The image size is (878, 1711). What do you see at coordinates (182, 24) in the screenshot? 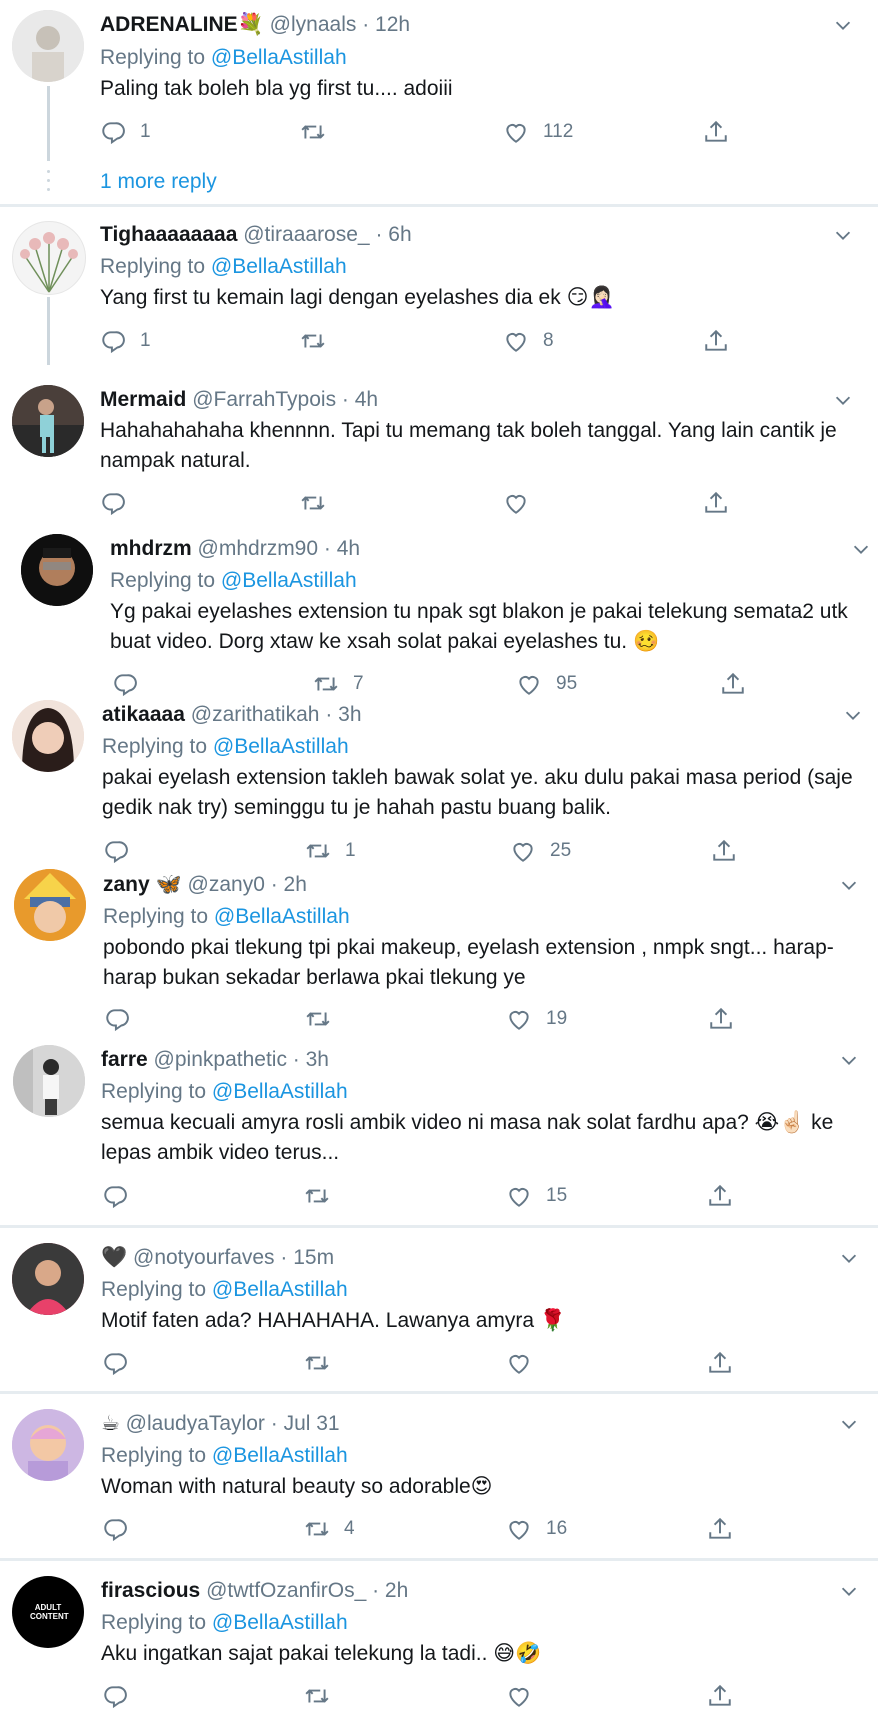
I see `display-name: ADRENALINE💐` at bounding box center [182, 24].